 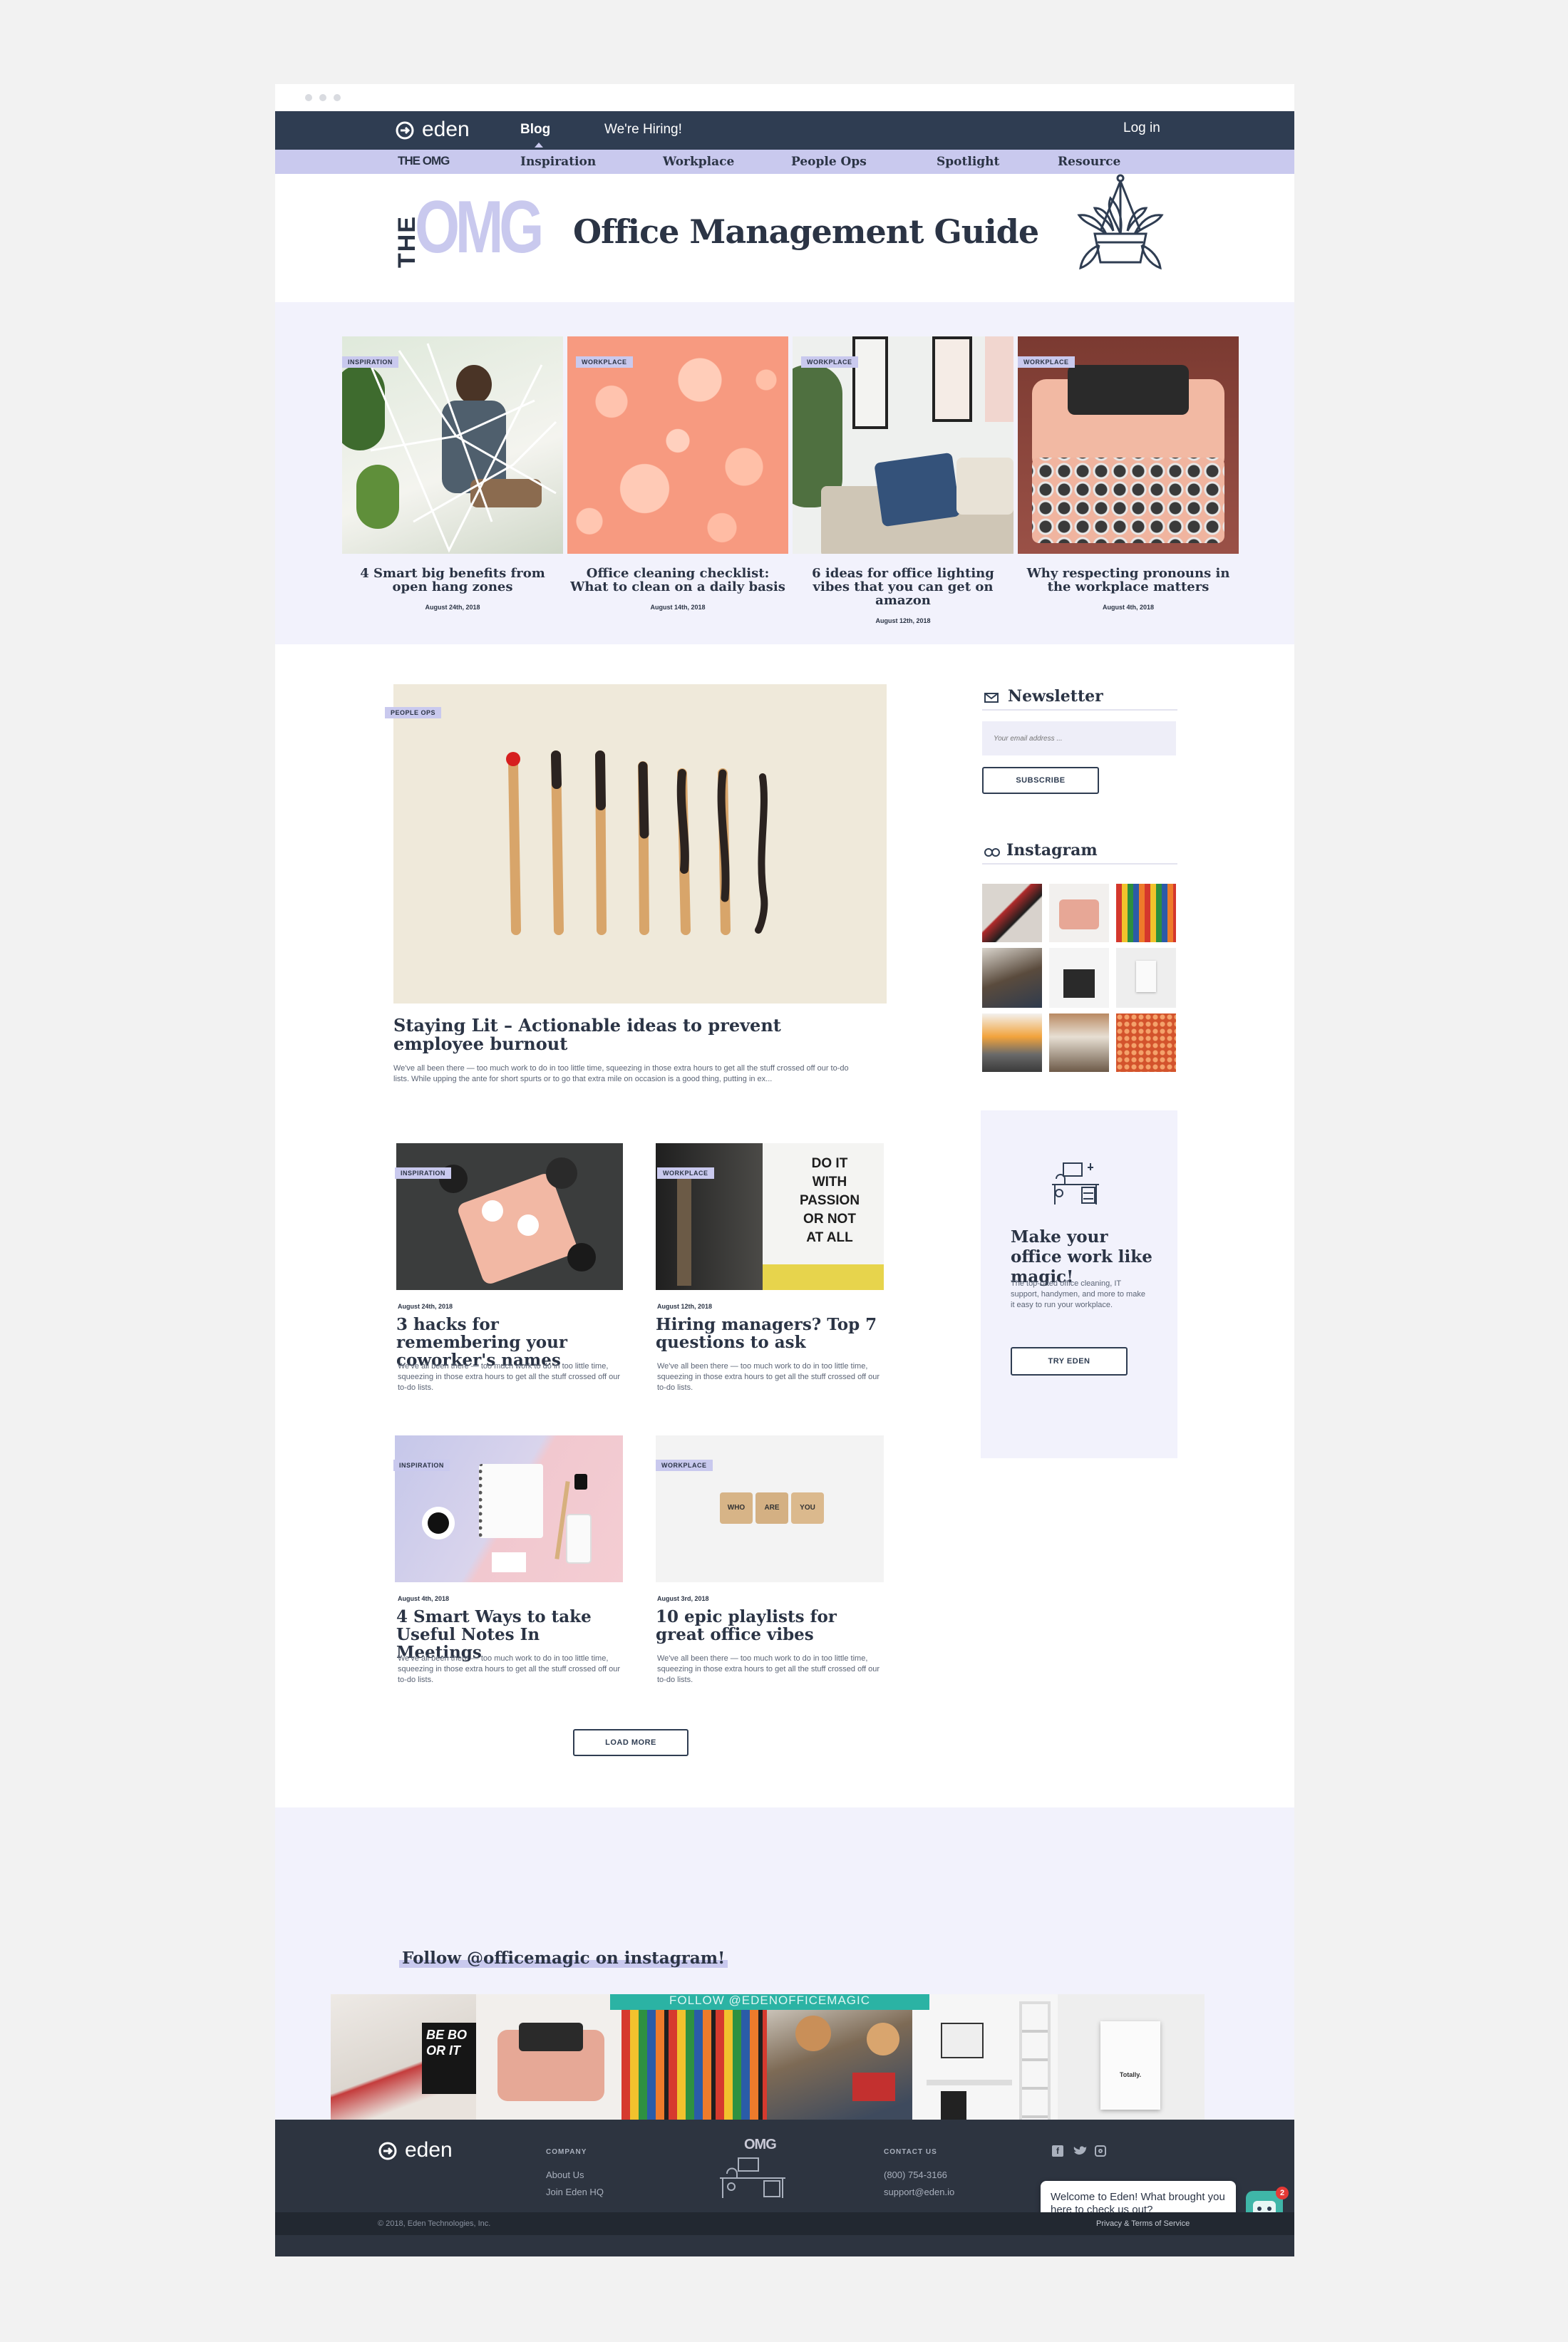 What do you see at coordinates (535, 130) in the screenshot?
I see `nav-blog: Blog` at bounding box center [535, 130].